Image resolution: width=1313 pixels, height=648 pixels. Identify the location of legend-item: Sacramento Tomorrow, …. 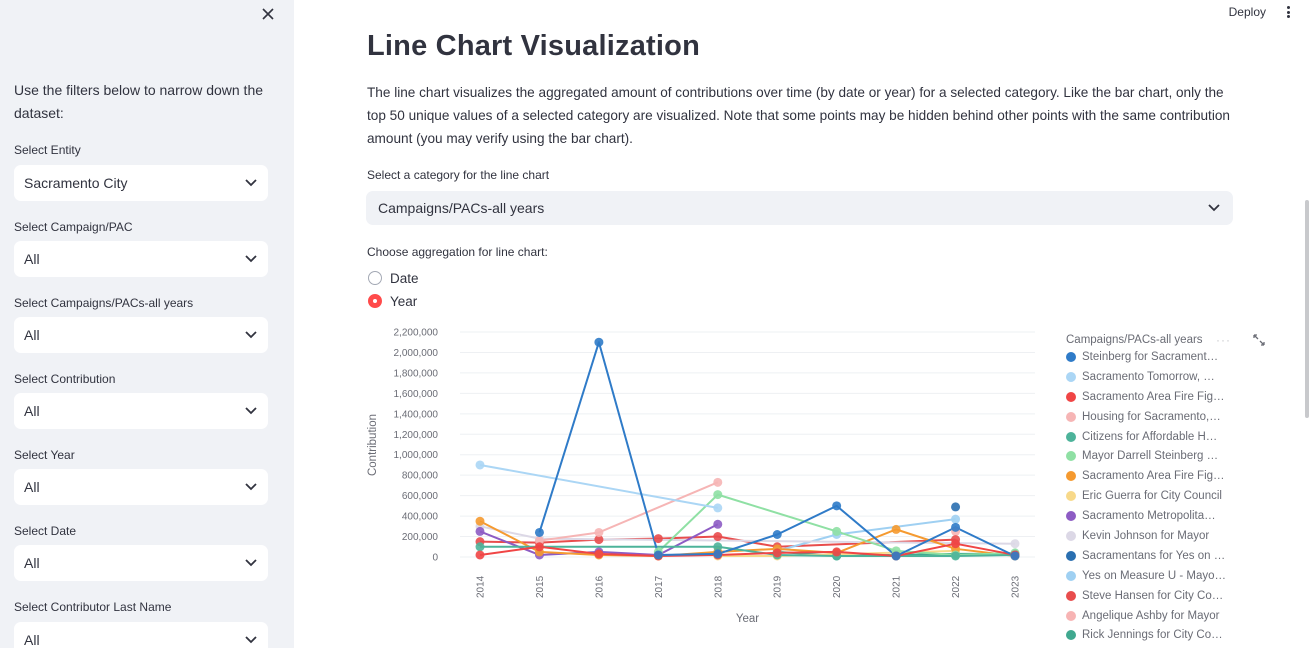
(1148, 377).